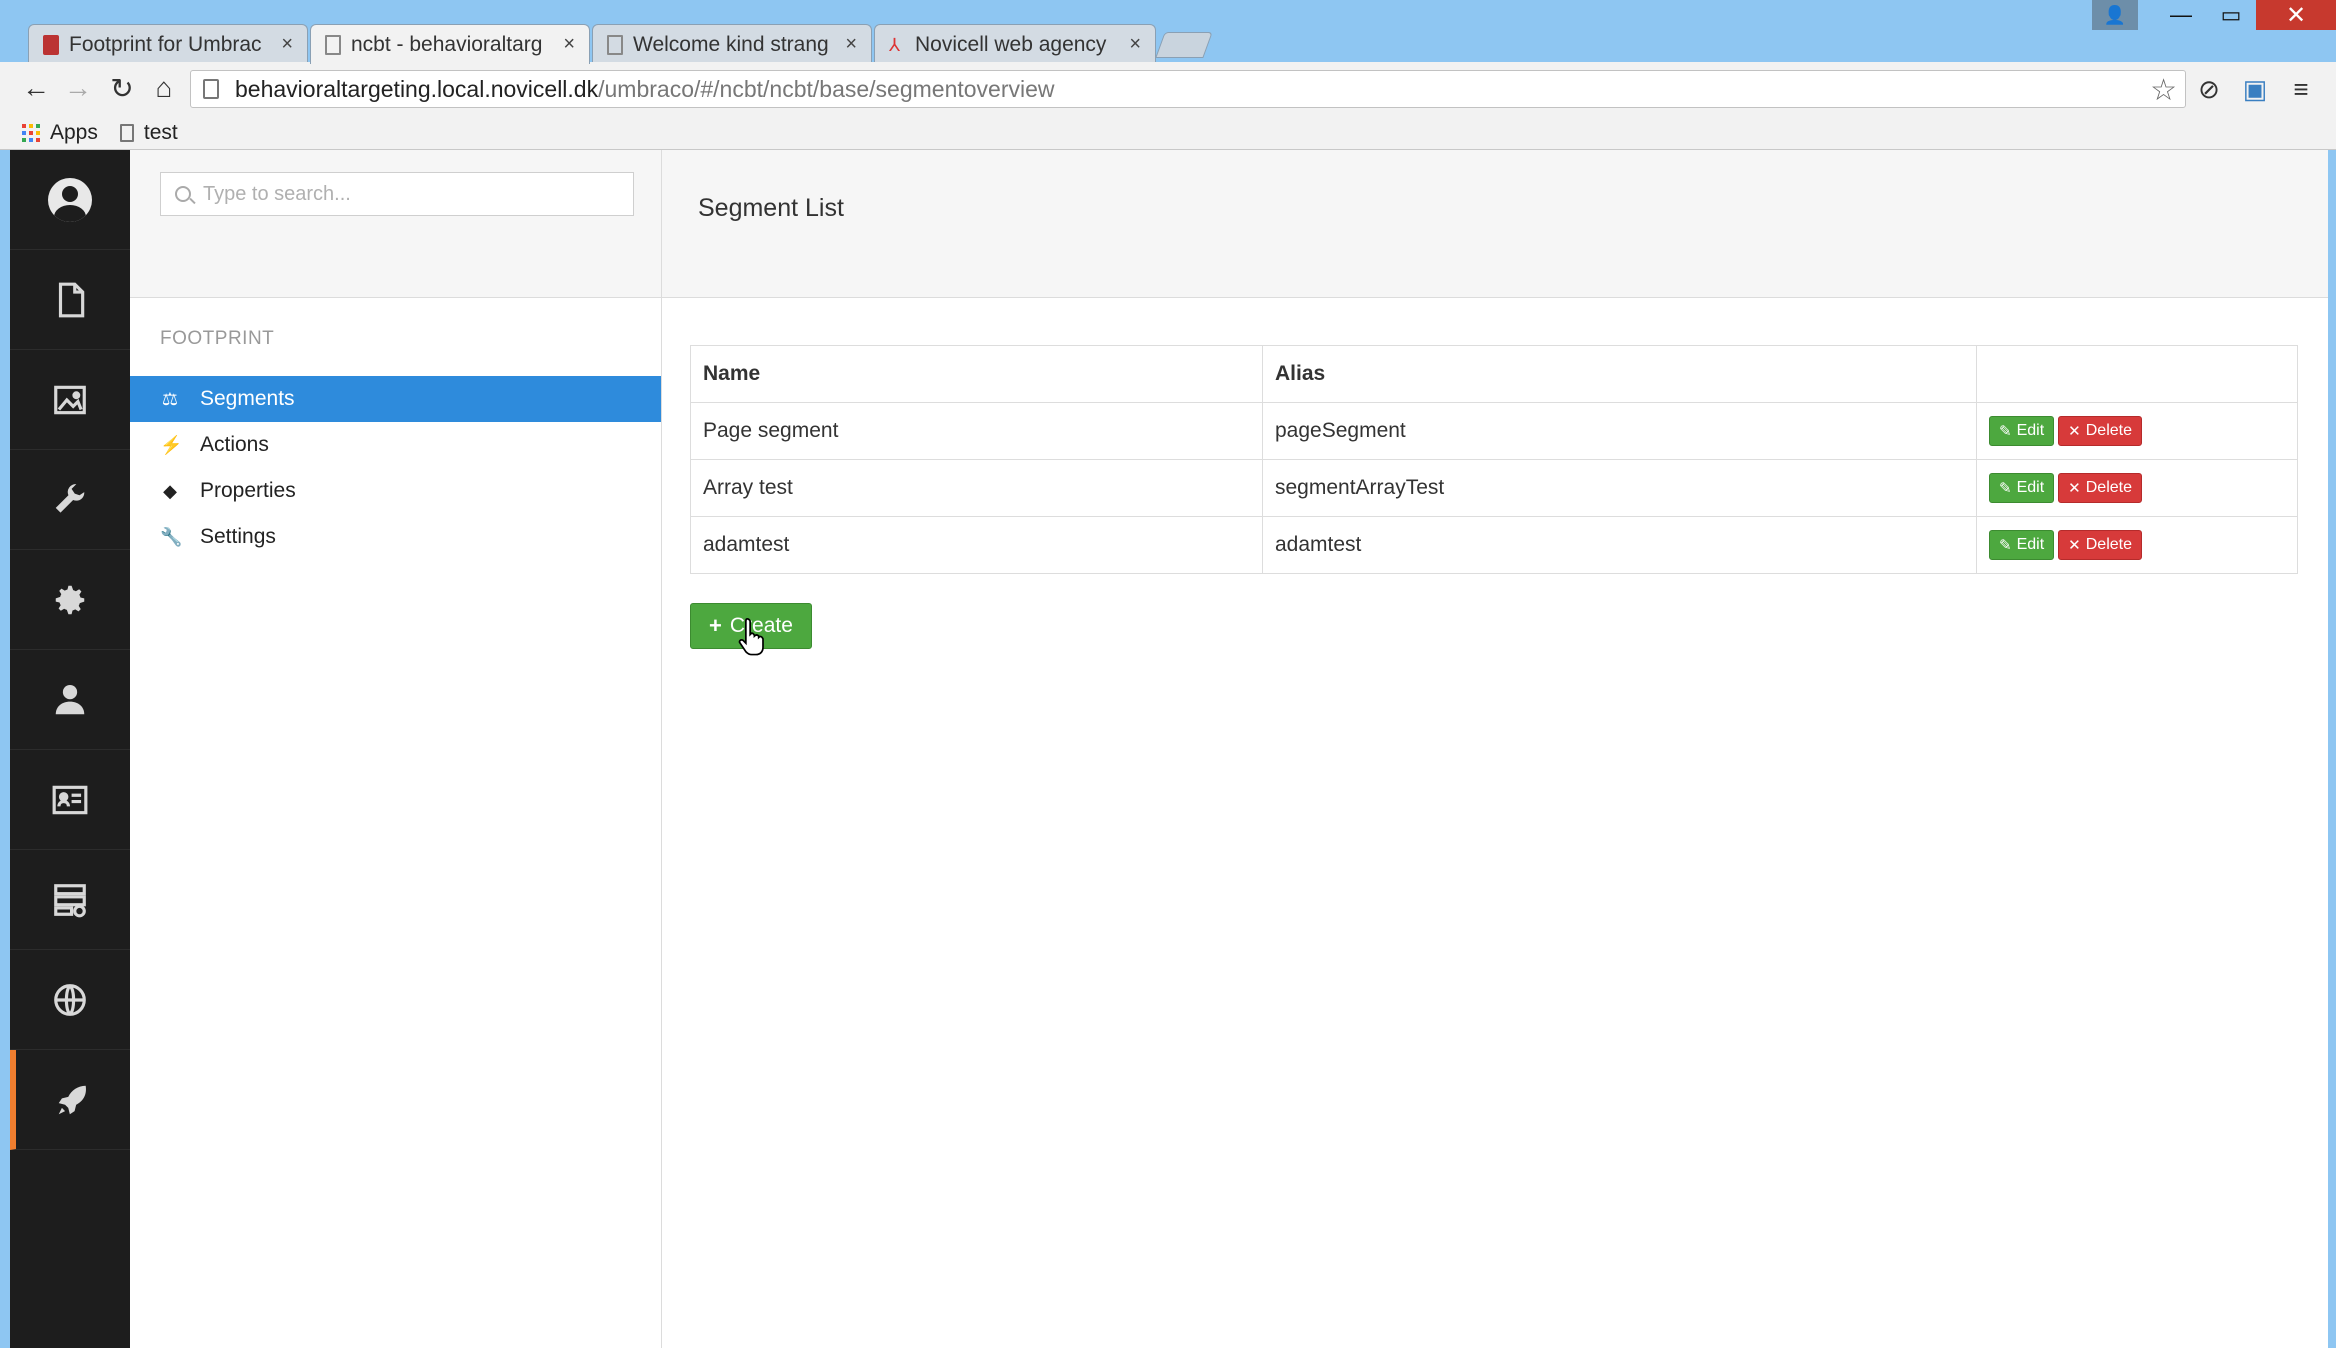 The image size is (2336, 1348). I want to click on bookmark-apps: Apps, so click(60, 133).